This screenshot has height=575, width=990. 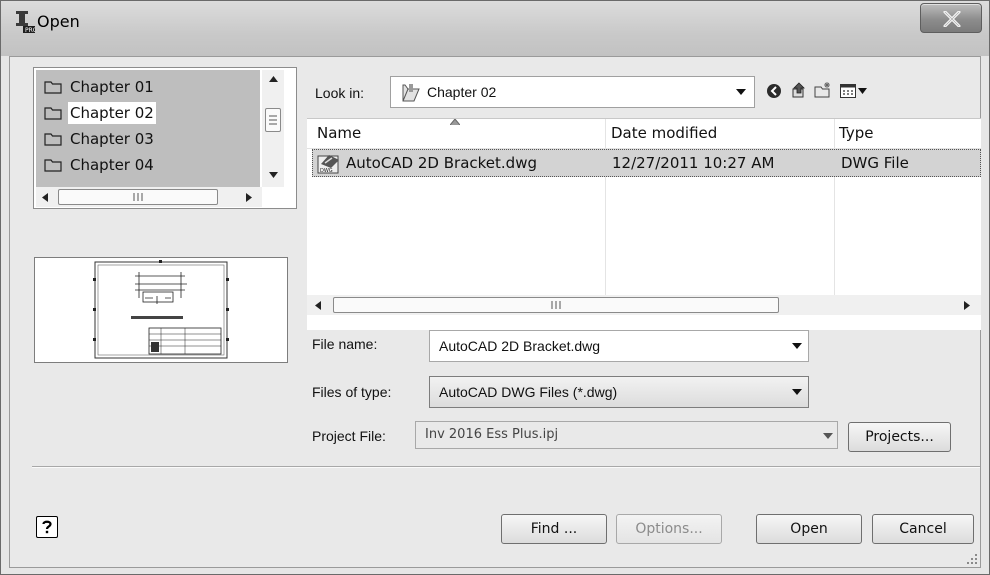 I want to click on title-bar: PRO Open, so click(x=495, y=28).